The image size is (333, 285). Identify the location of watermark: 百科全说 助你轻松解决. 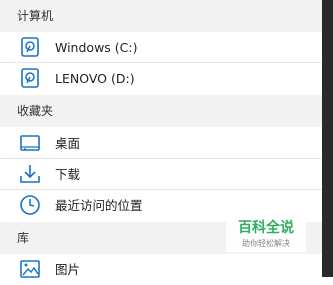
(266, 233).